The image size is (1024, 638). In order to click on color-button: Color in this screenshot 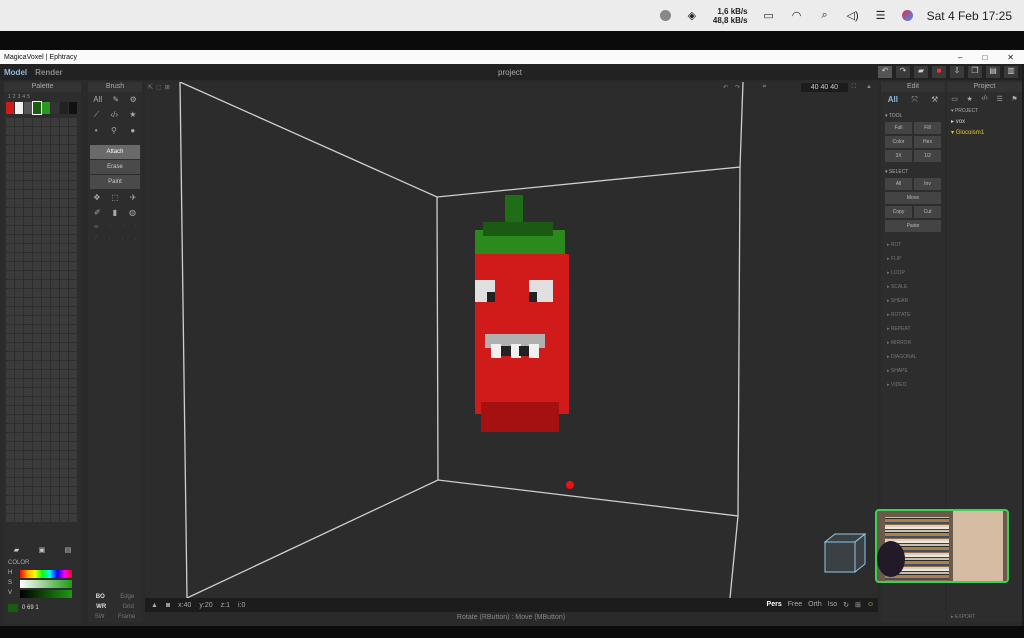, I will do `click(898, 142)`.